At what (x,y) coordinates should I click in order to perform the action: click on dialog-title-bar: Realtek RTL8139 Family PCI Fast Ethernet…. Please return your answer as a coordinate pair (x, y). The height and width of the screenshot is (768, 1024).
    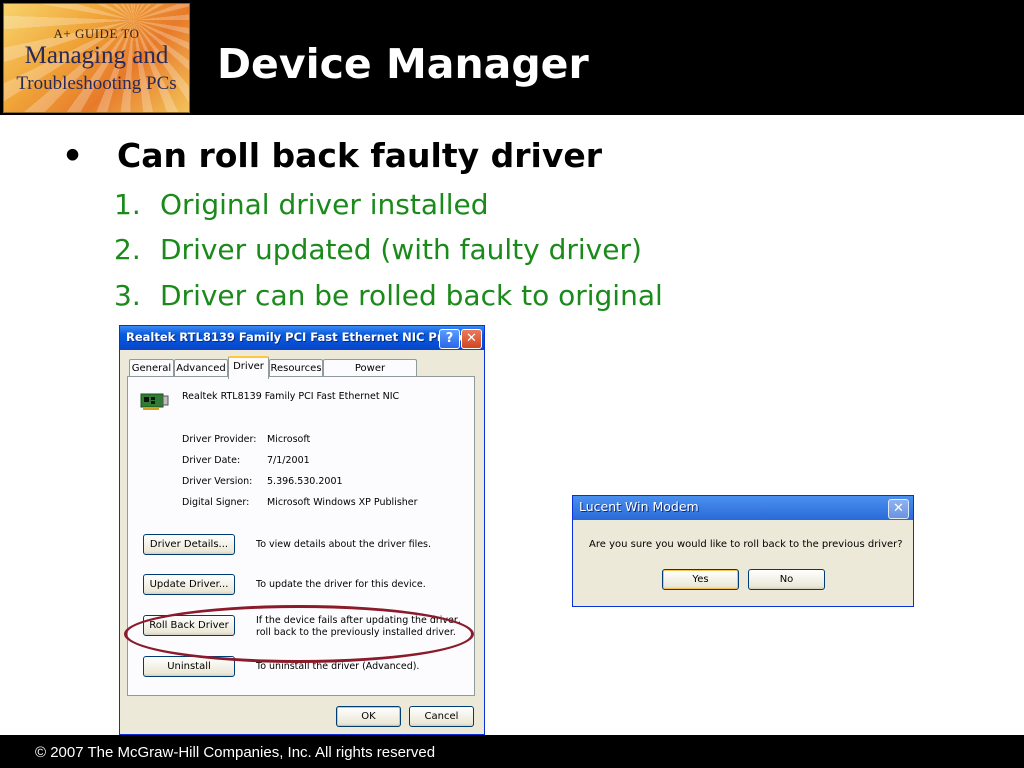
    Looking at the image, I should click on (302, 338).